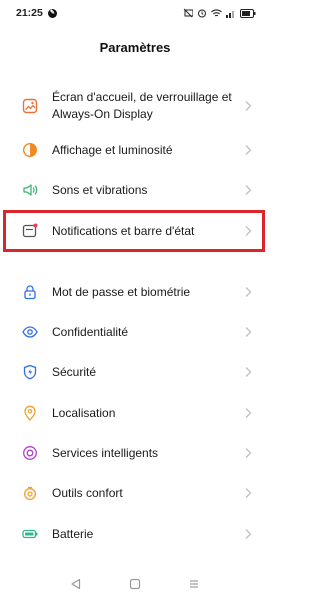  I want to click on settings-item-label: Sécurité, so click(74, 371).